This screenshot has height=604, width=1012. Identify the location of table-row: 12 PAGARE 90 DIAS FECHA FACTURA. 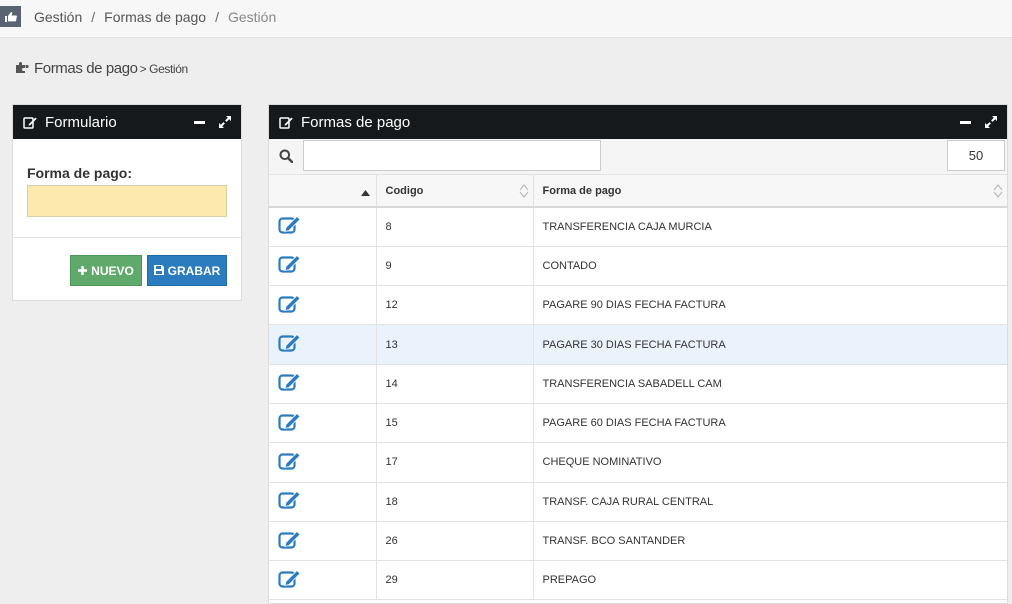
(638, 305).